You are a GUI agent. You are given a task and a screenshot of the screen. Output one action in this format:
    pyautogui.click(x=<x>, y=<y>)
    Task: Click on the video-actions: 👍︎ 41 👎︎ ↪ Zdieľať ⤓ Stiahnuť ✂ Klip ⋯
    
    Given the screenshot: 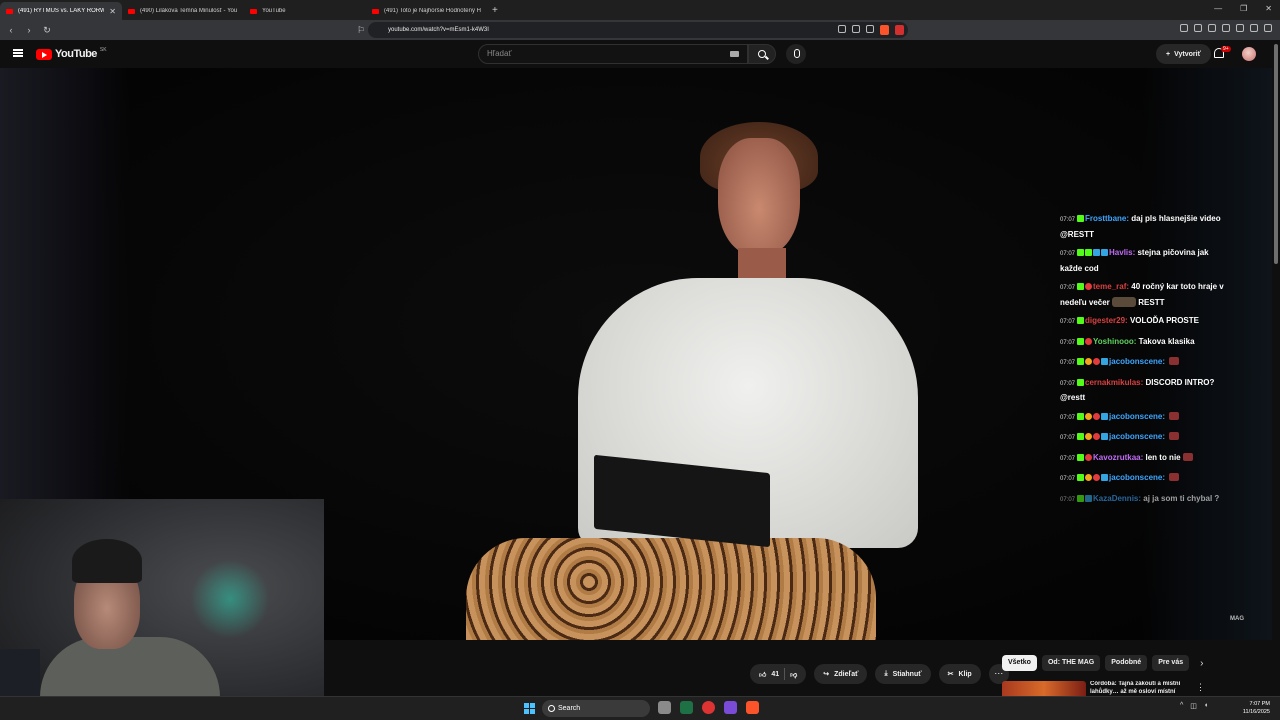 What is the action you would take?
    pyautogui.click(x=879, y=674)
    